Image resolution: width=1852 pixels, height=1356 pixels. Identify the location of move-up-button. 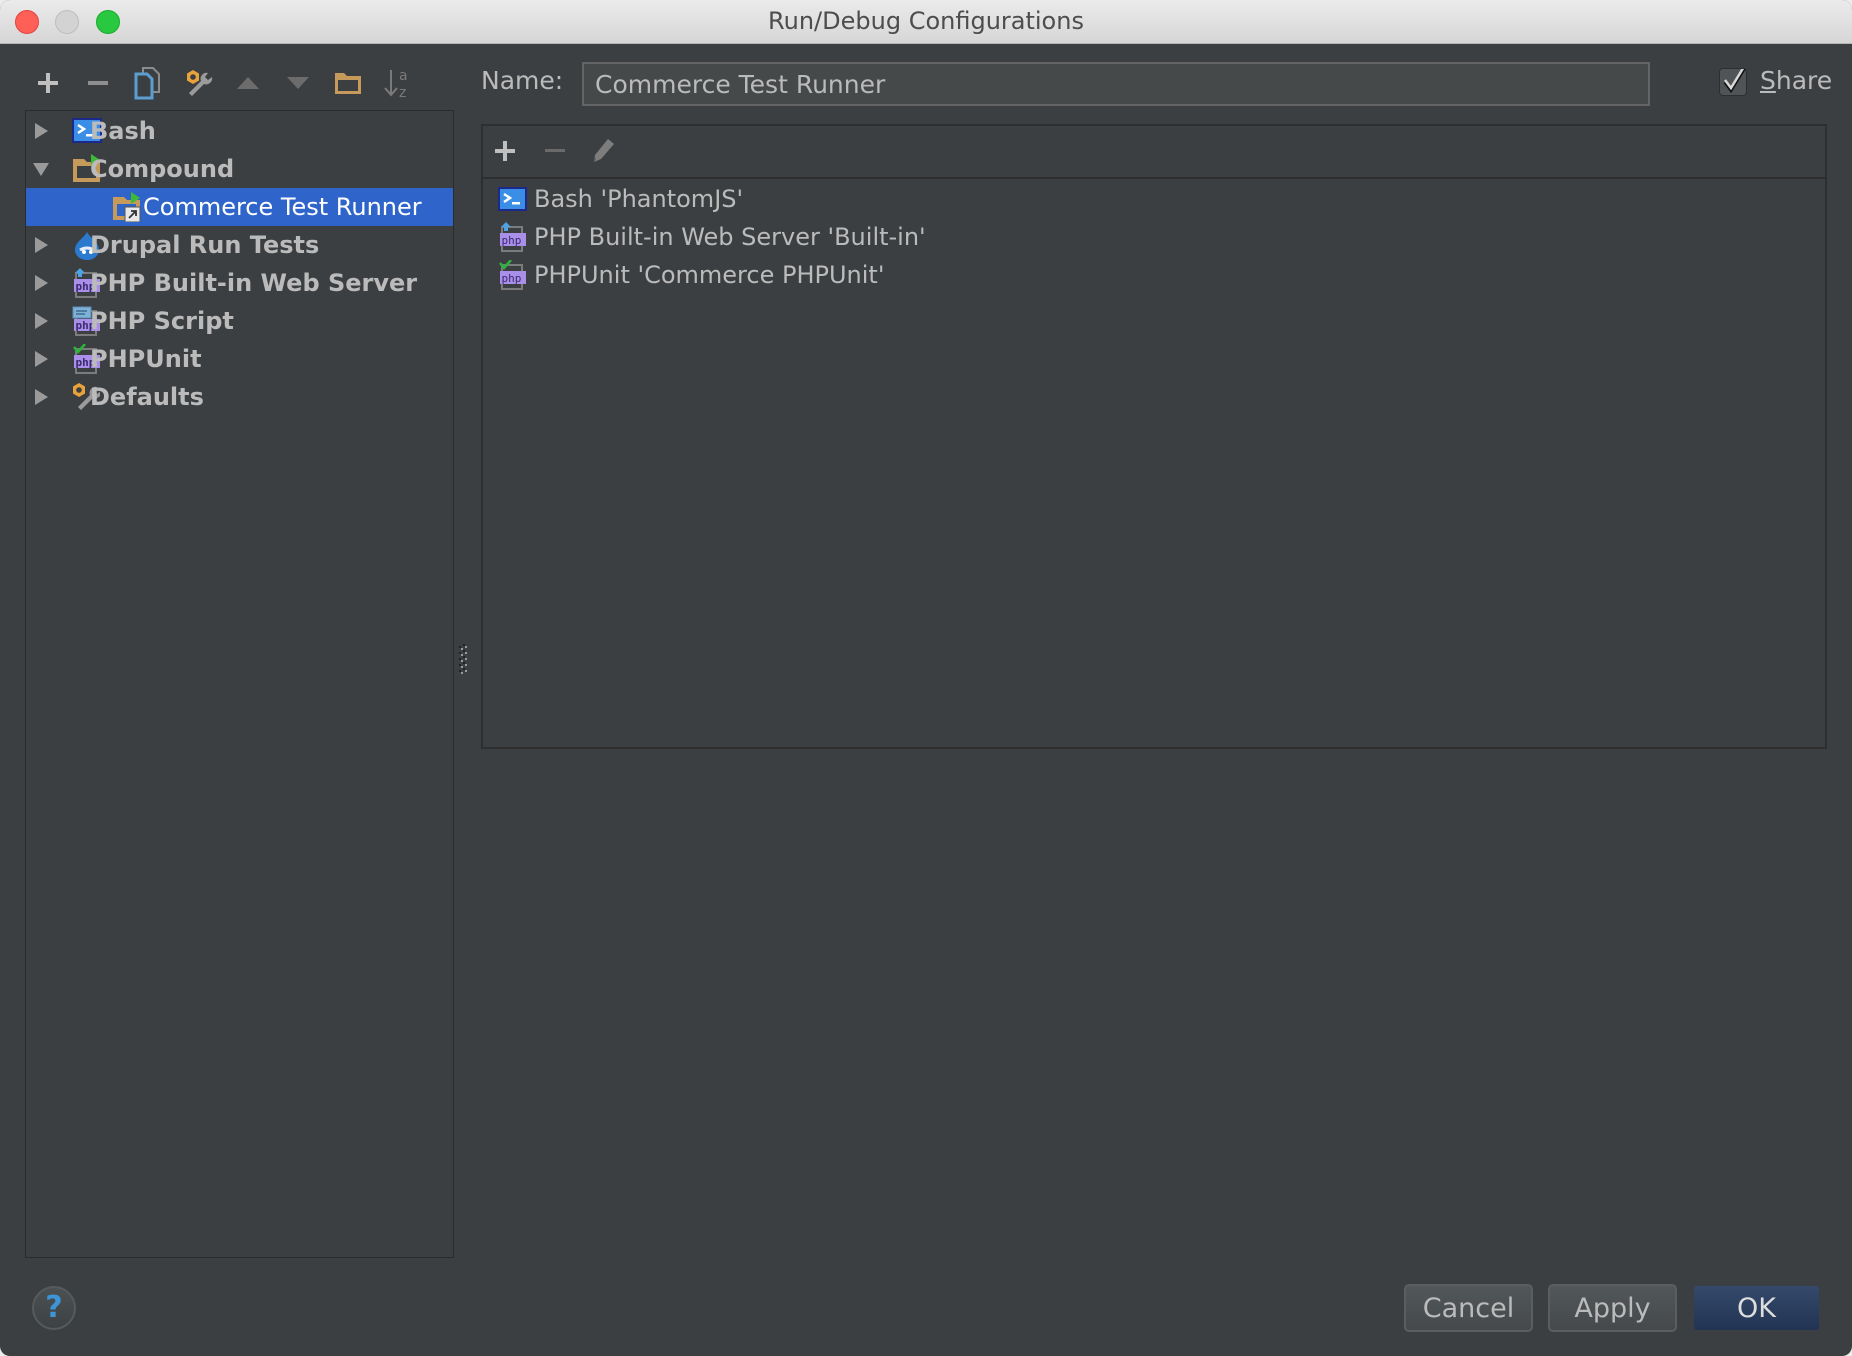
(248, 83).